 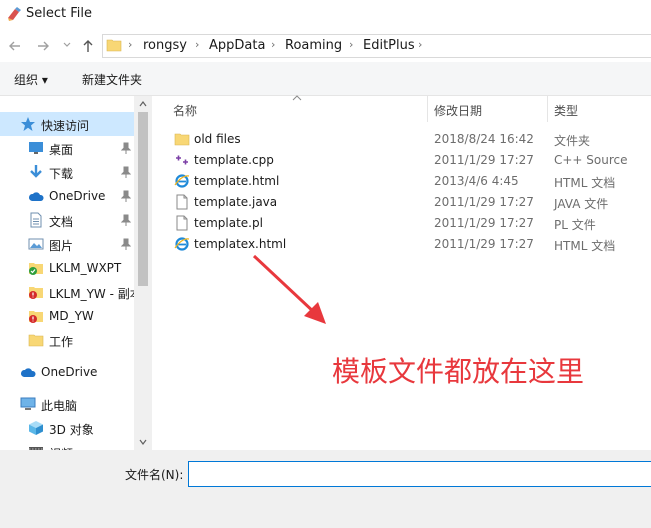 I want to click on sidebar-item-onedrive: OneDrive, so click(x=67, y=372).